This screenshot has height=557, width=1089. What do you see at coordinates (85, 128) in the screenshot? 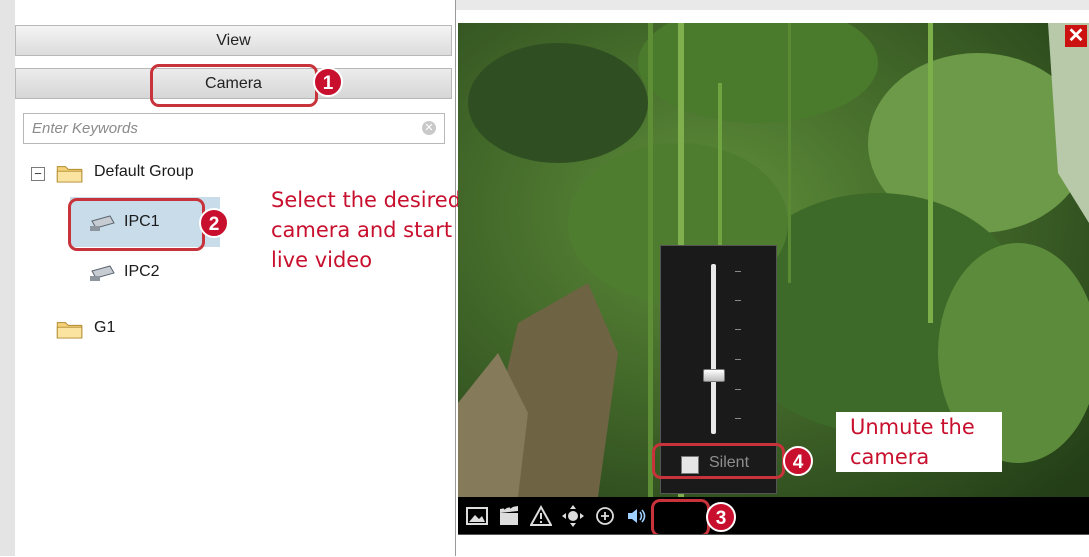
I see `search-placeholder: Enter Keywords` at bounding box center [85, 128].